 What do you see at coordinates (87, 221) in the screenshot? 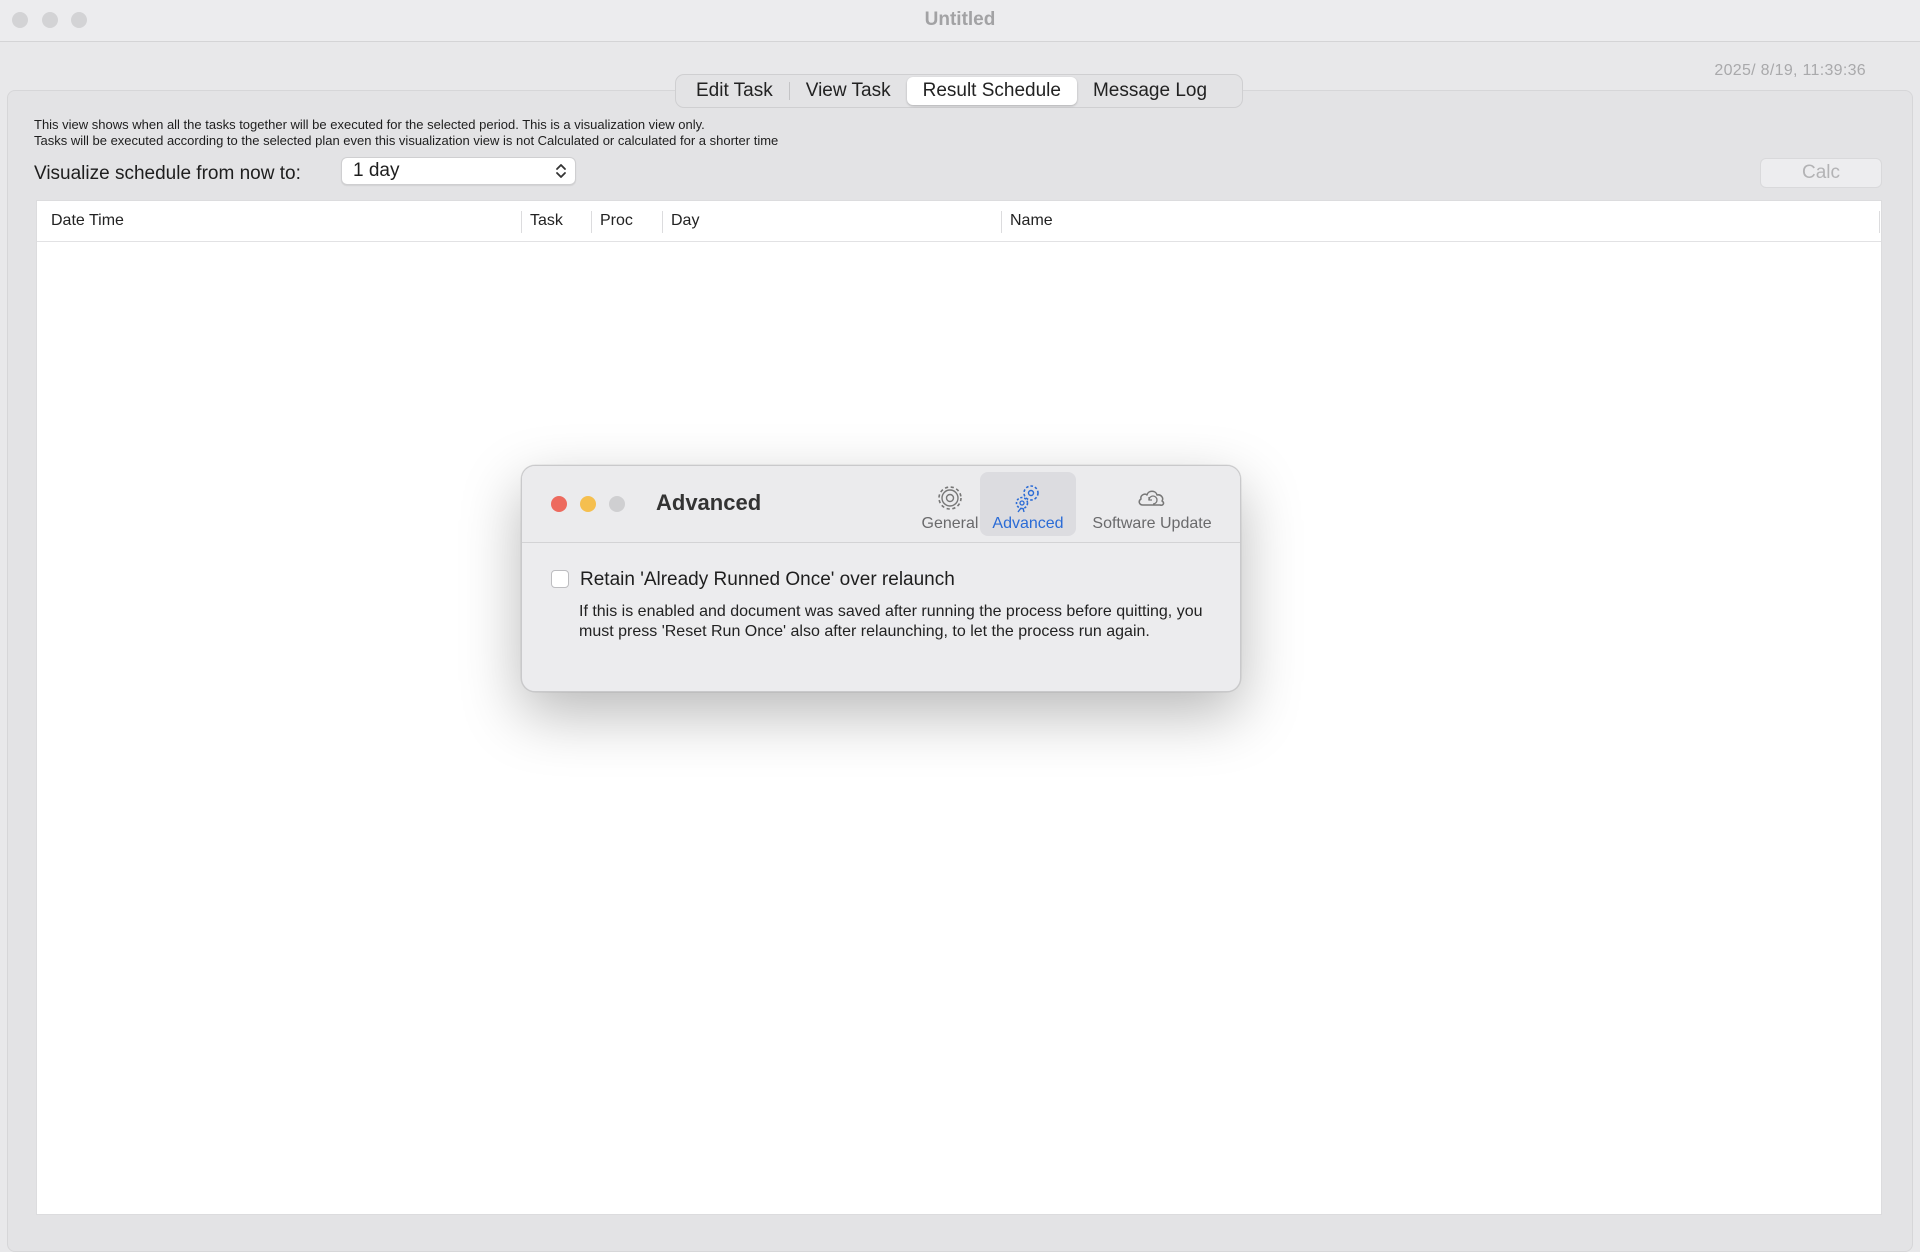
I see `column-header-date-time: Date Time` at bounding box center [87, 221].